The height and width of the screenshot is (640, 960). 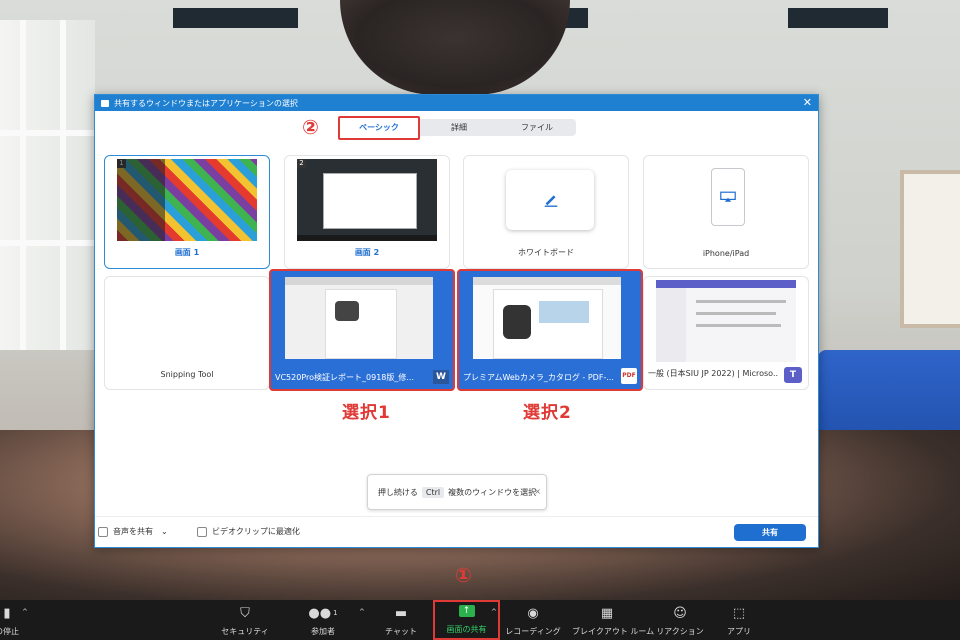 I want to click on share-audio-label: 音声を共有, so click(x=133, y=531).